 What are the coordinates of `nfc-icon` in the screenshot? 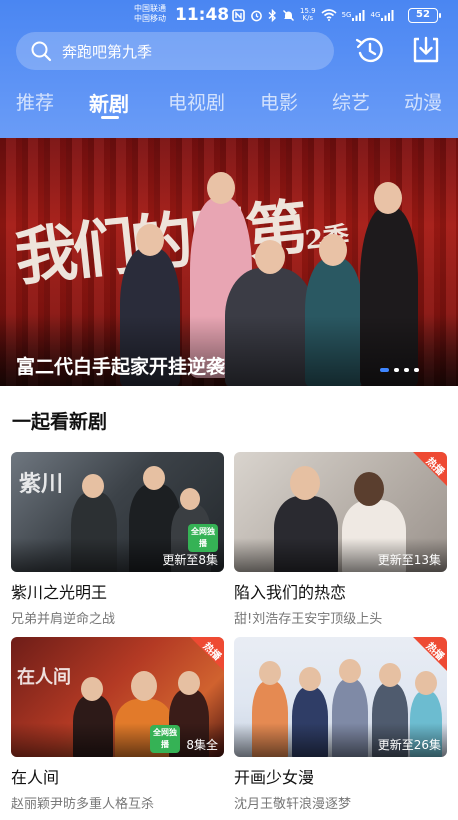 It's located at (238, 15).